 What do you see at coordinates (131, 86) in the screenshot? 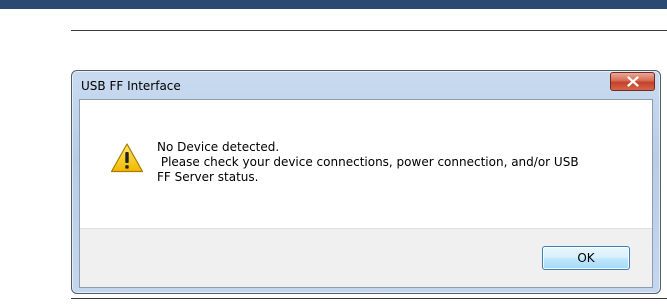
I see `dialog-title: USB FF Interface` at bounding box center [131, 86].